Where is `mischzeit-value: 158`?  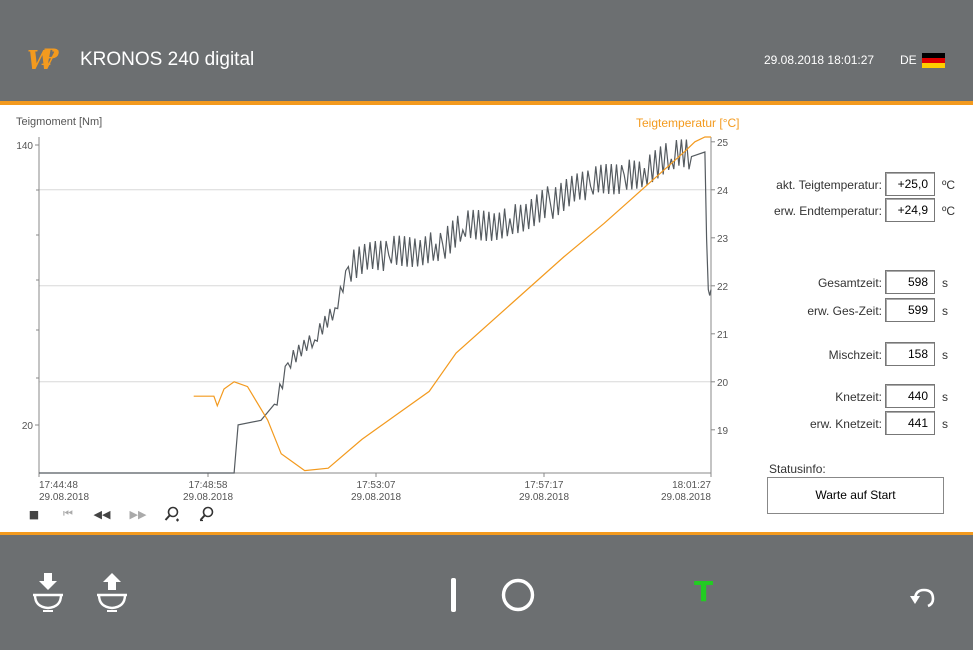 mischzeit-value: 158 is located at coordinates (910, 354).